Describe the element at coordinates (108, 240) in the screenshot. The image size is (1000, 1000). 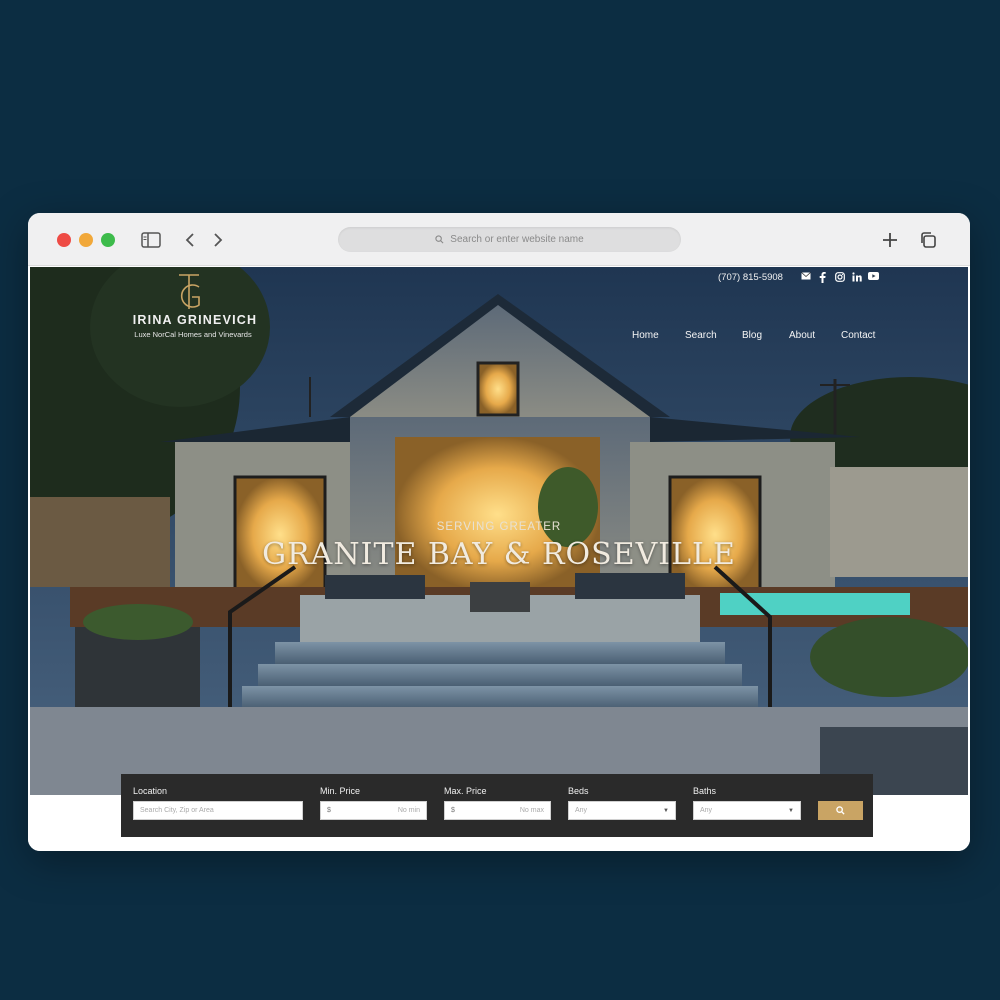
I see `zoom-window-button` at that location.